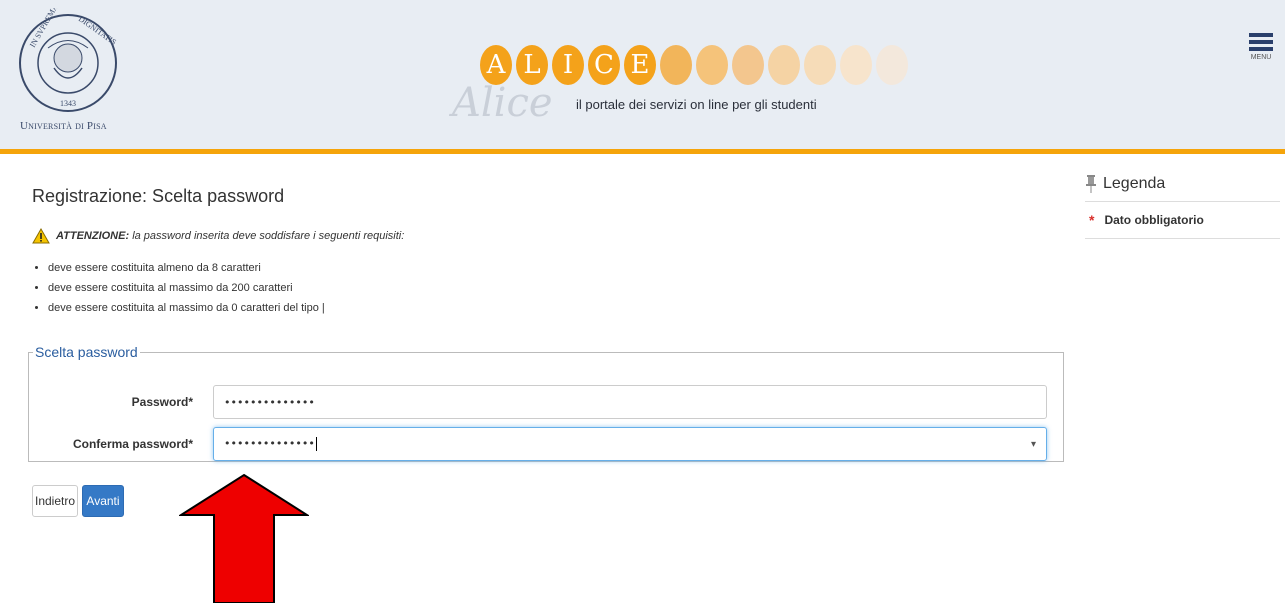 This screenshot has width=1285, height=603. I want to click on menu-button: MENU, so click(1261, 45).